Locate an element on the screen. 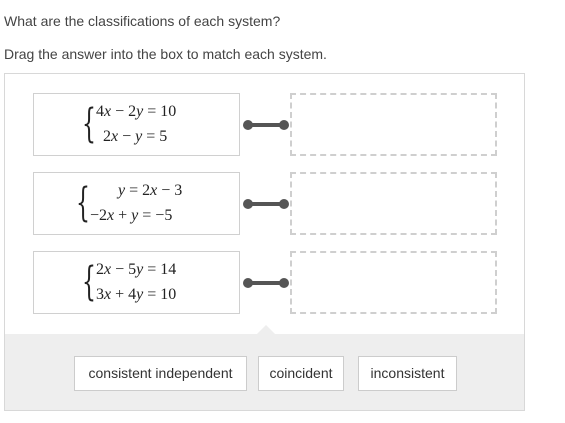  system-3-equation-2: 3x + 4y = 10 is located at coordinates (136, 295).